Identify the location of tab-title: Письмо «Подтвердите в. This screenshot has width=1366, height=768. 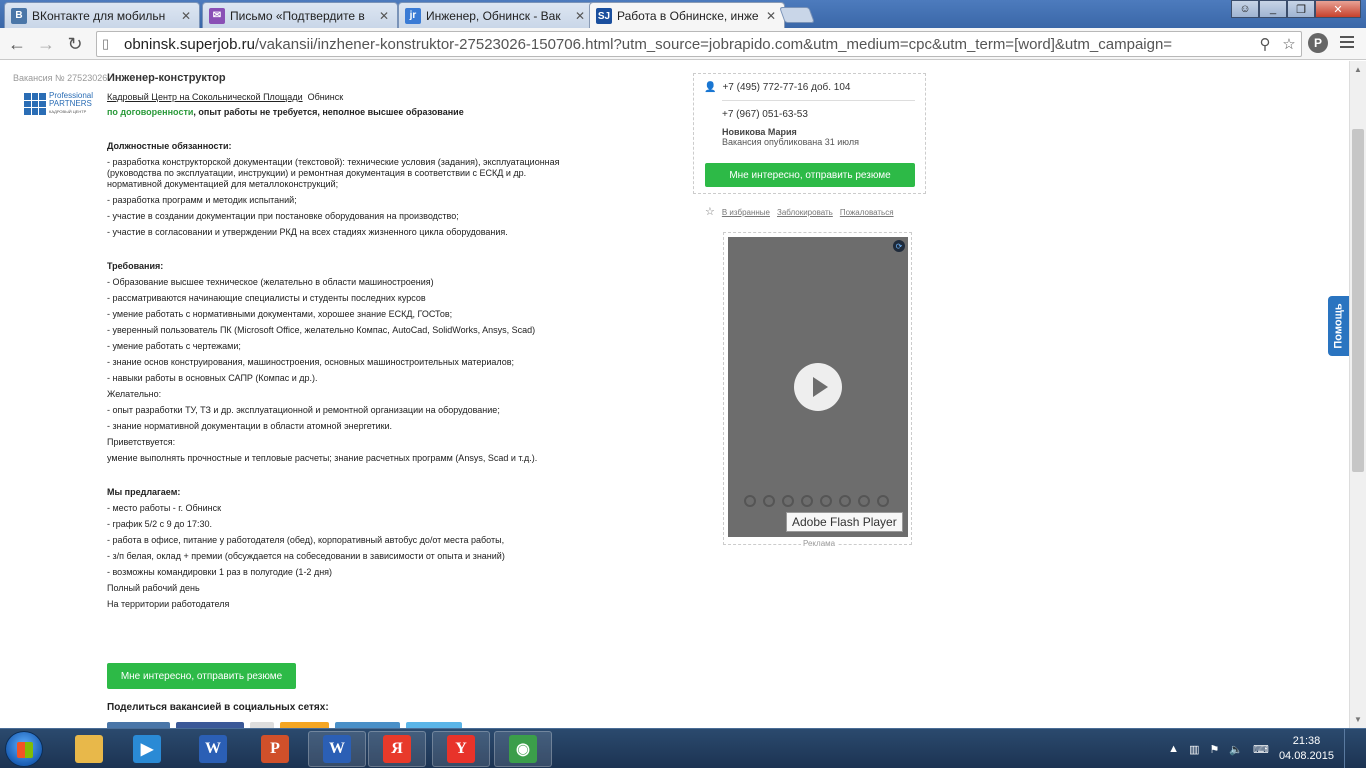
(297, 15).